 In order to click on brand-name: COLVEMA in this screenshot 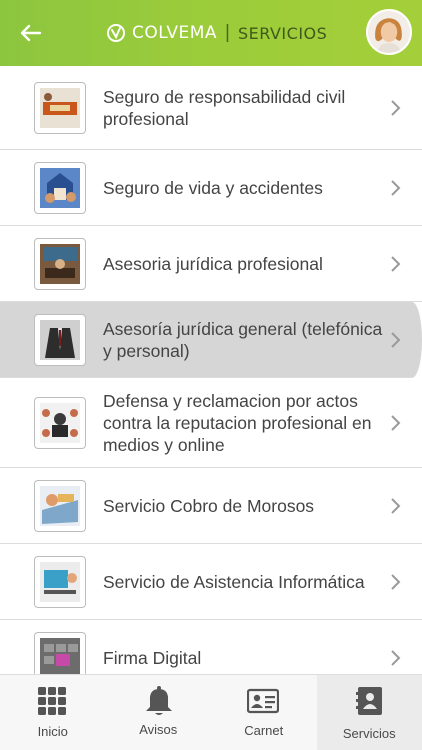, I will do `click(175, 33)`.